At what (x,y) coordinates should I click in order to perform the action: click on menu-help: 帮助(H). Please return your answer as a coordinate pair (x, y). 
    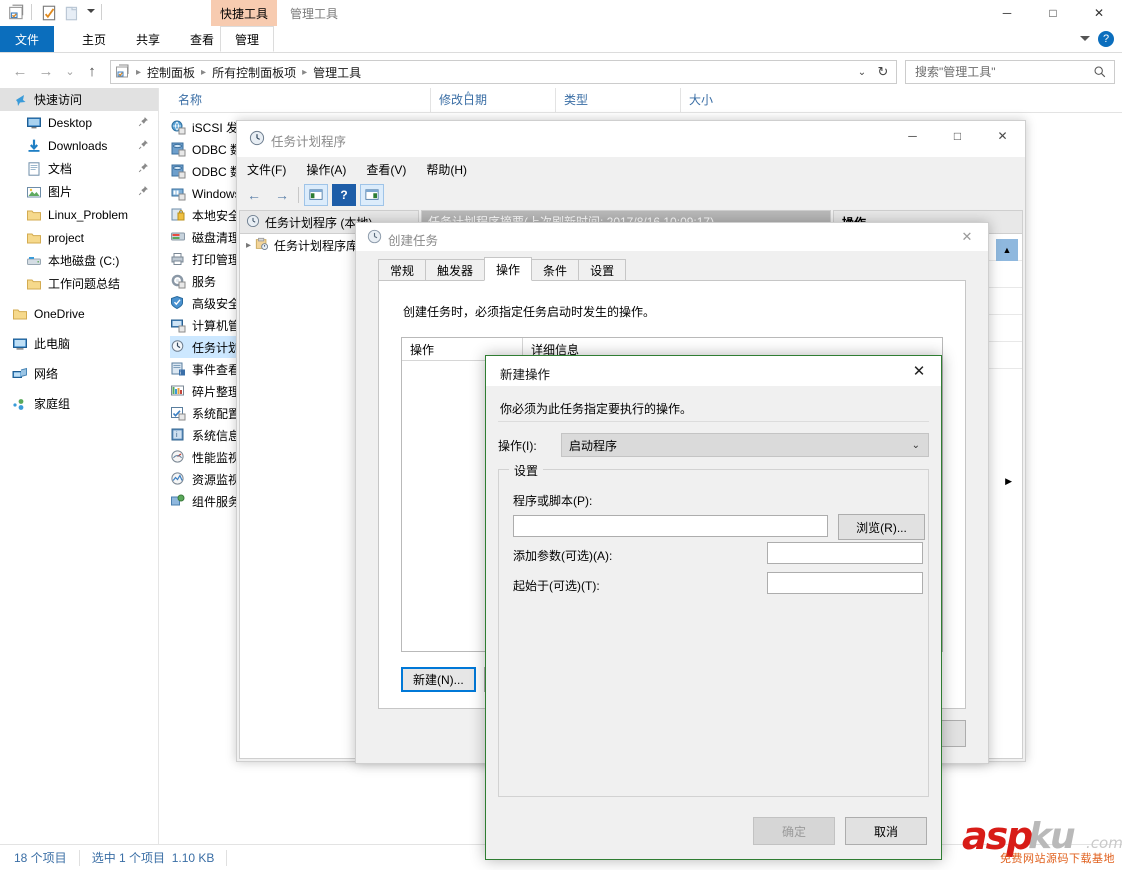
    Looking at the image, I should click on (446, 169).